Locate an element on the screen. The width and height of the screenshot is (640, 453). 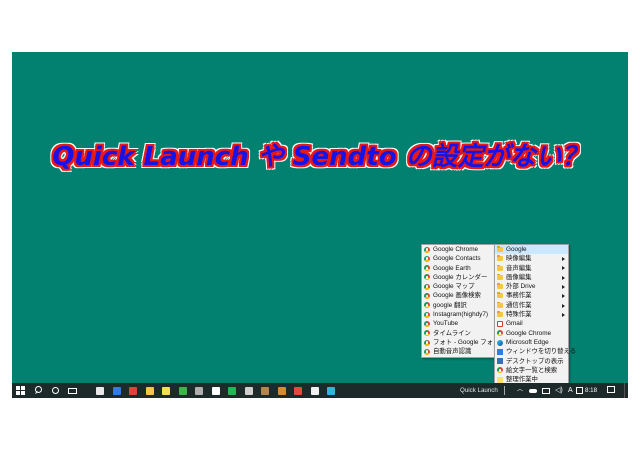
quick-launch-toolbar-label: Quick Launch is located at coordinates (479, 390).